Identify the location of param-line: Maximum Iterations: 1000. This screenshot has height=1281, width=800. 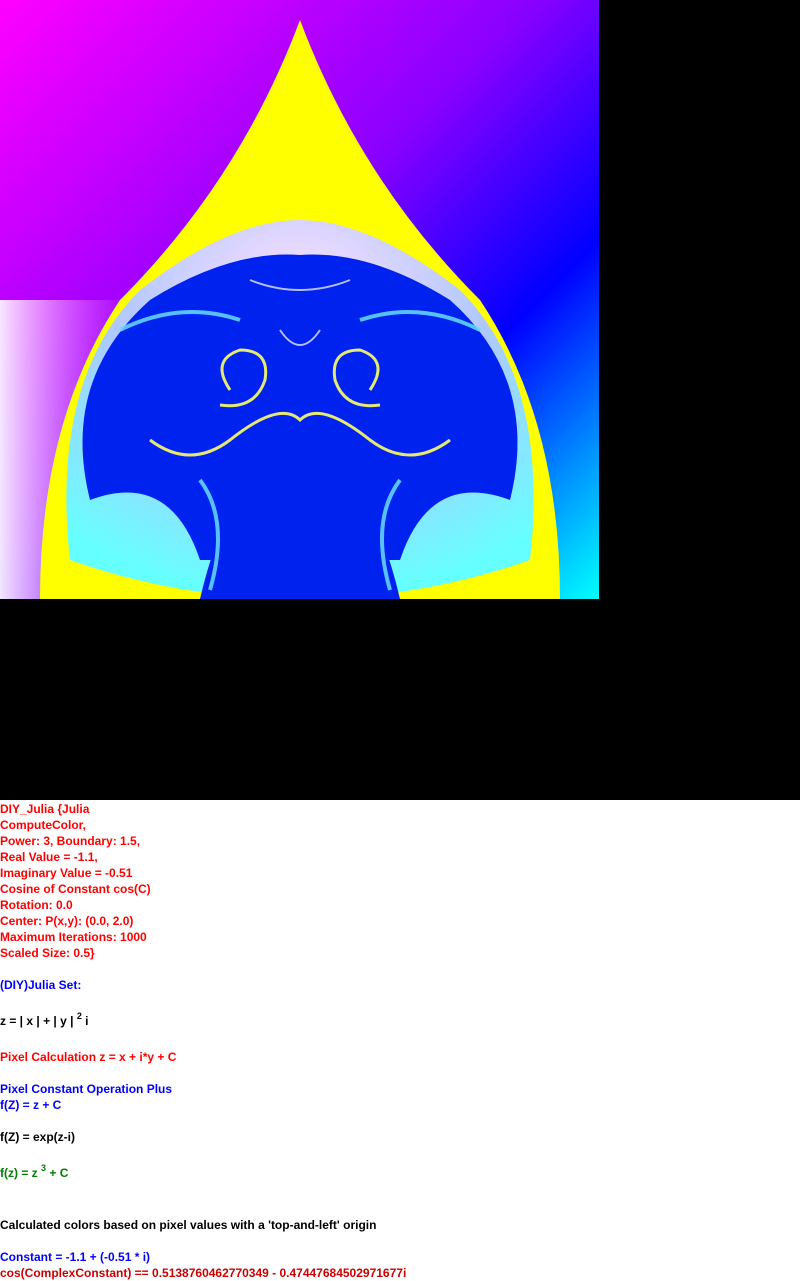
(73, 937).